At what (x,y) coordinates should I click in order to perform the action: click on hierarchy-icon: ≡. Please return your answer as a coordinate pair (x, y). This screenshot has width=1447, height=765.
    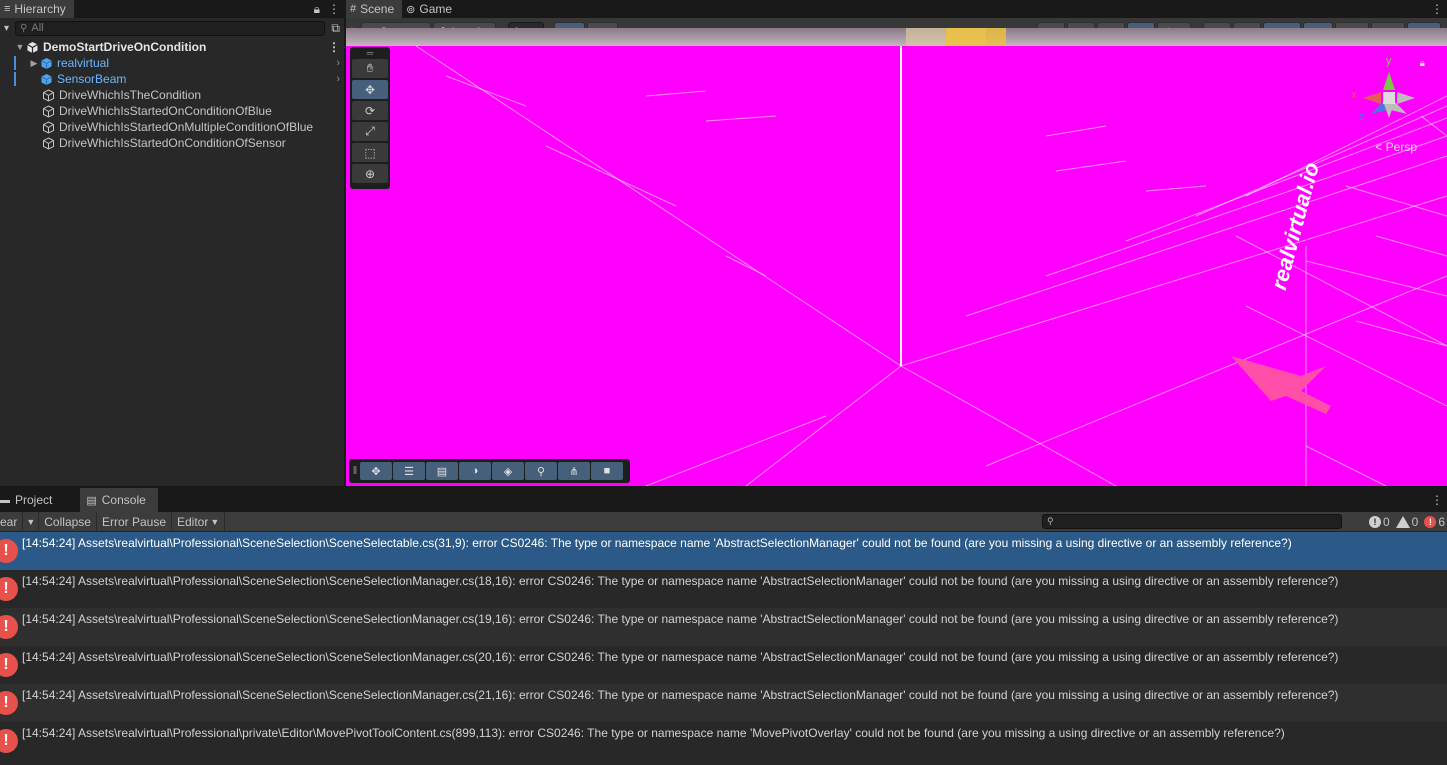
    Looking at the image, I should click on (7, 9).